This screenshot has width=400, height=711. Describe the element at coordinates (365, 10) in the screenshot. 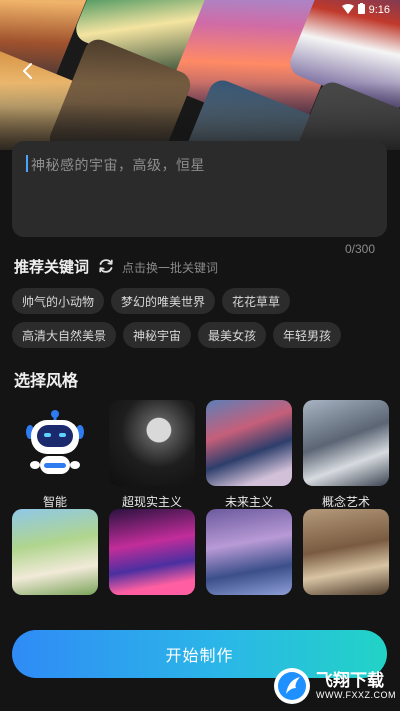

I see `status-bar: 9:16` at that location.